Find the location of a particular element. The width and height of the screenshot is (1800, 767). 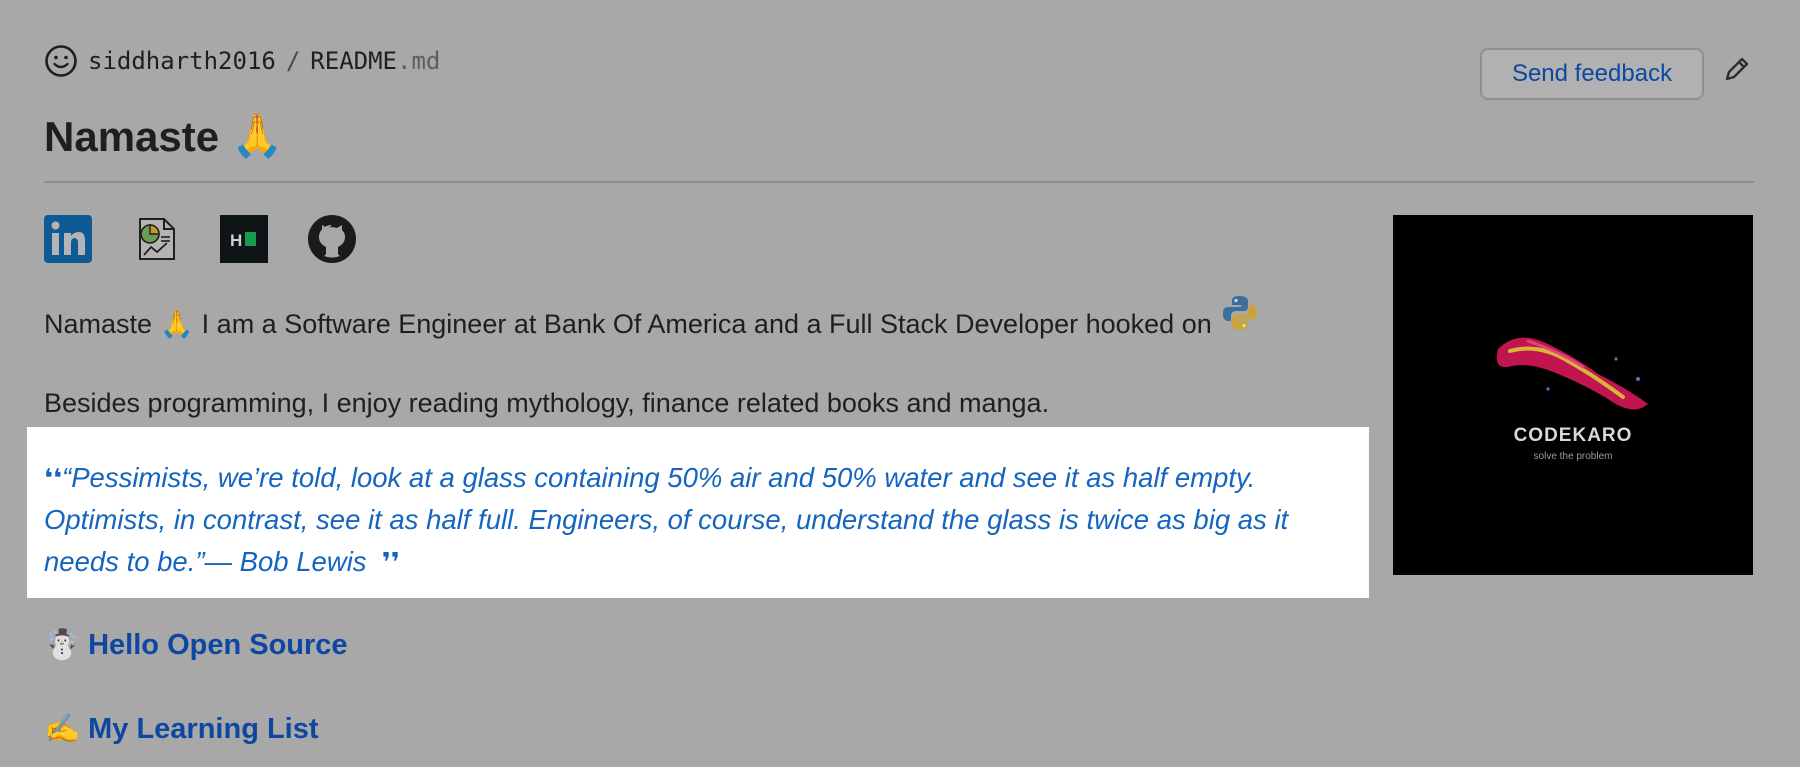

file-name-base: README is located at coordinates (353, 61).